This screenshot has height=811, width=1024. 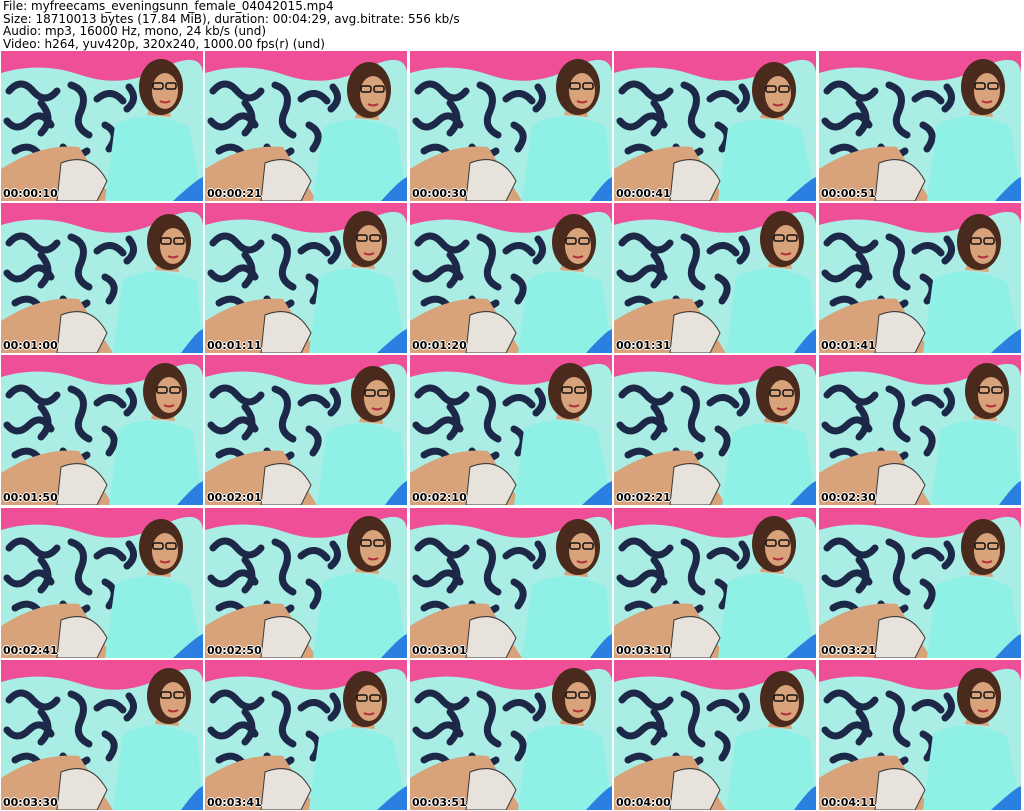 I want to click on video-frame-thumbnail: 00:00:30, so click(x=511, y=126).